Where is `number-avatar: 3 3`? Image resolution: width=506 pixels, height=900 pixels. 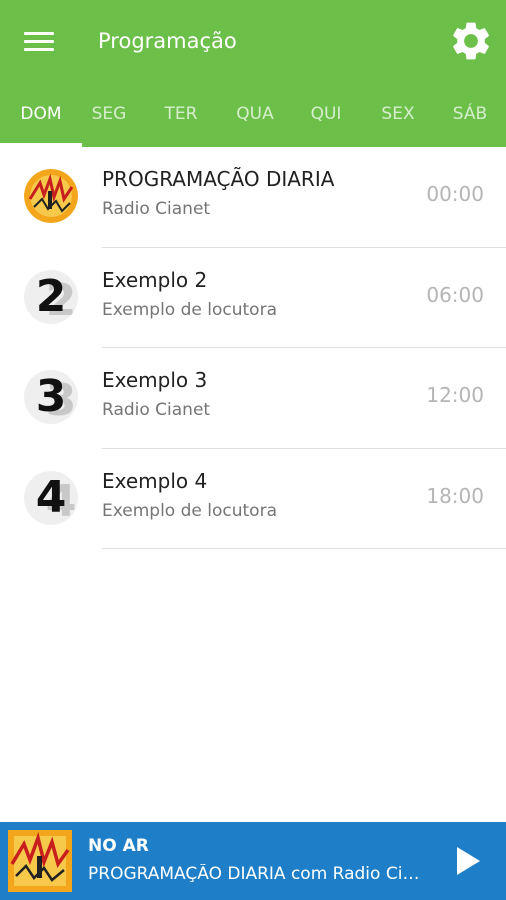 number-avatar: 3 3 is located at coordinates (51, 397).